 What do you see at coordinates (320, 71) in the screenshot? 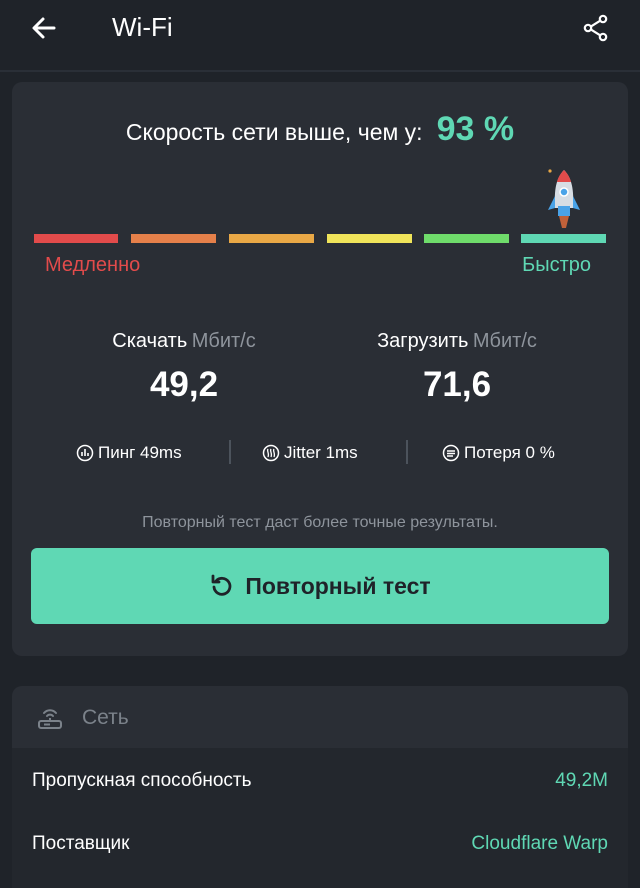
I see `app-bar-divider` at bounding box center [320, 71].